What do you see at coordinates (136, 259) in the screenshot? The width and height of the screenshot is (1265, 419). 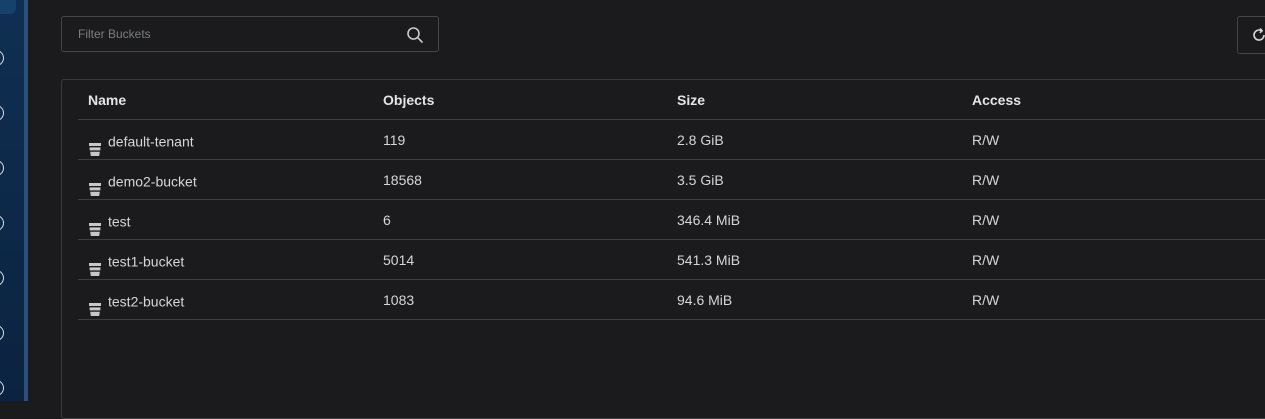 I see `bucket-name-cell: test1-bucket` at bounding box center [136, 259].